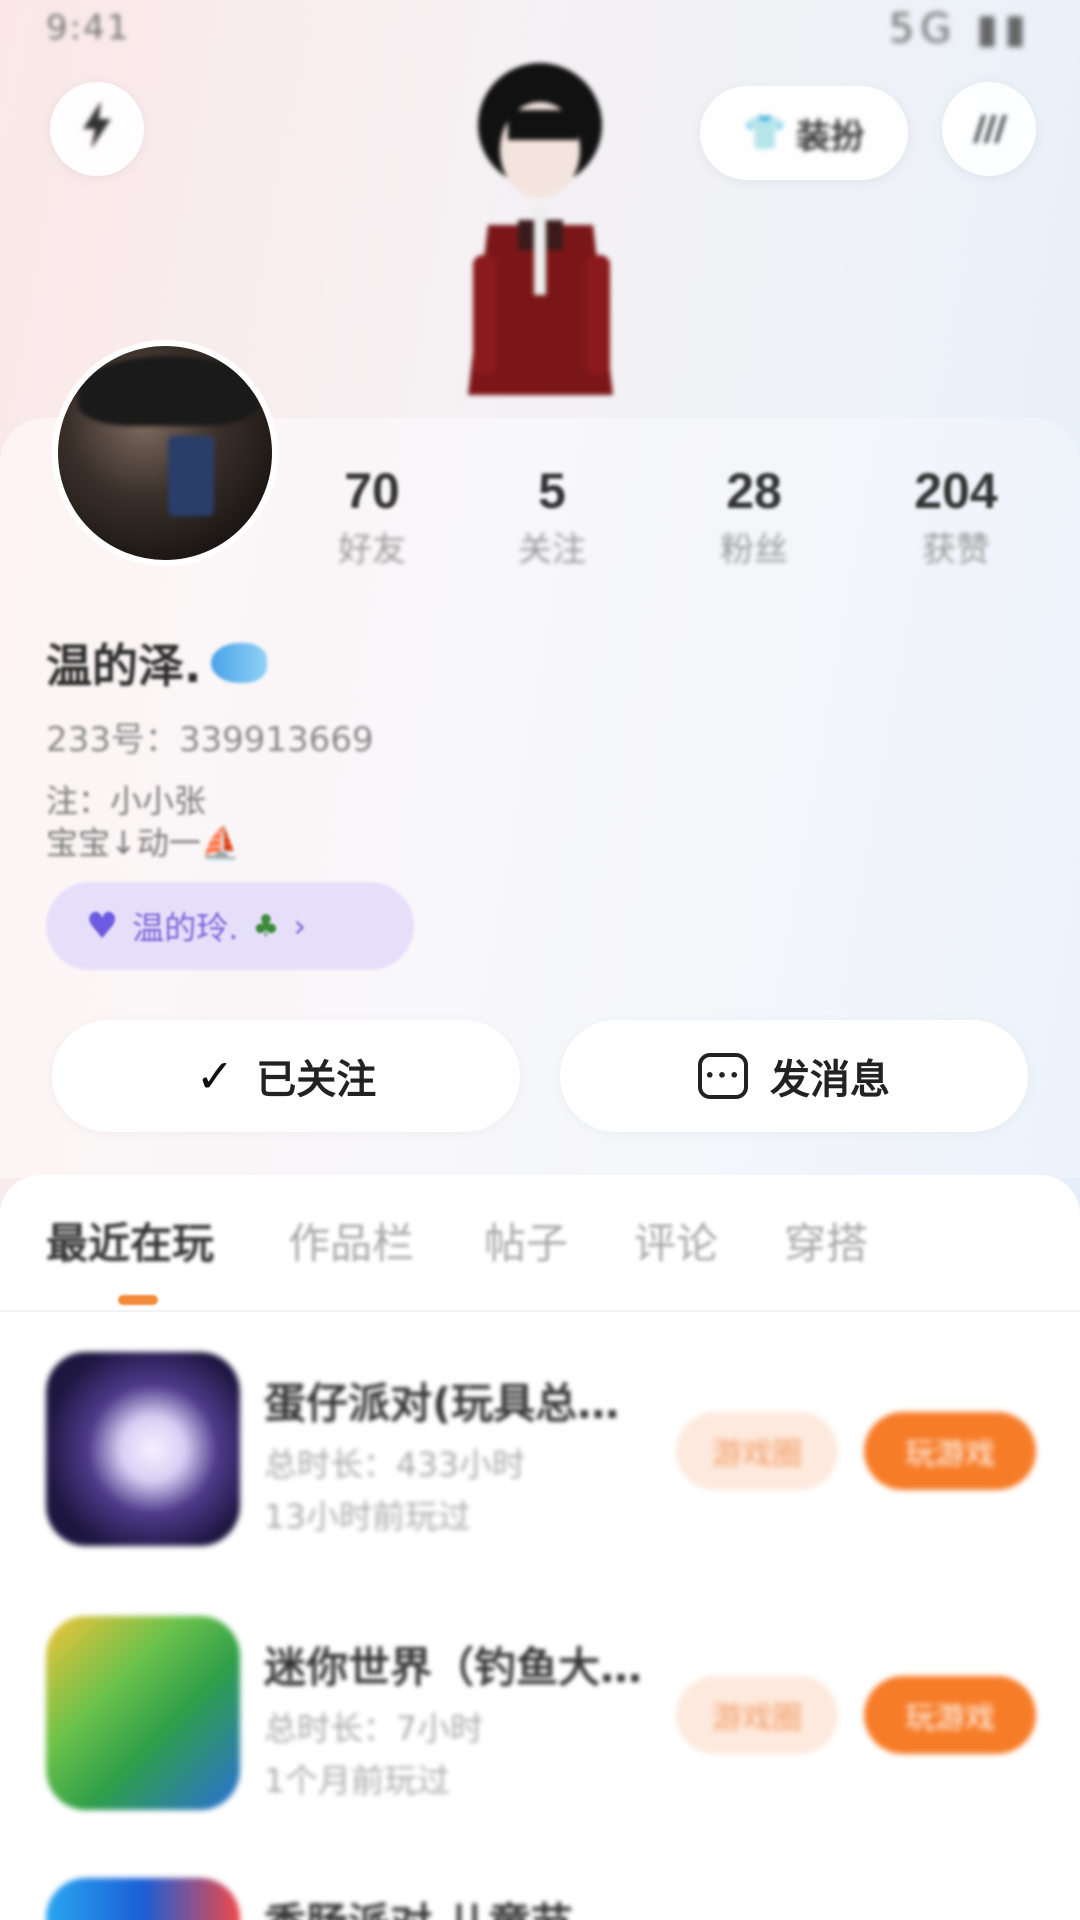 This screenshot has width=1080, height=1920. What do you see at coordinates (754, 550) in the screenshot?
I see `stat-label: 粉丝` at bounding box center [754, 550].